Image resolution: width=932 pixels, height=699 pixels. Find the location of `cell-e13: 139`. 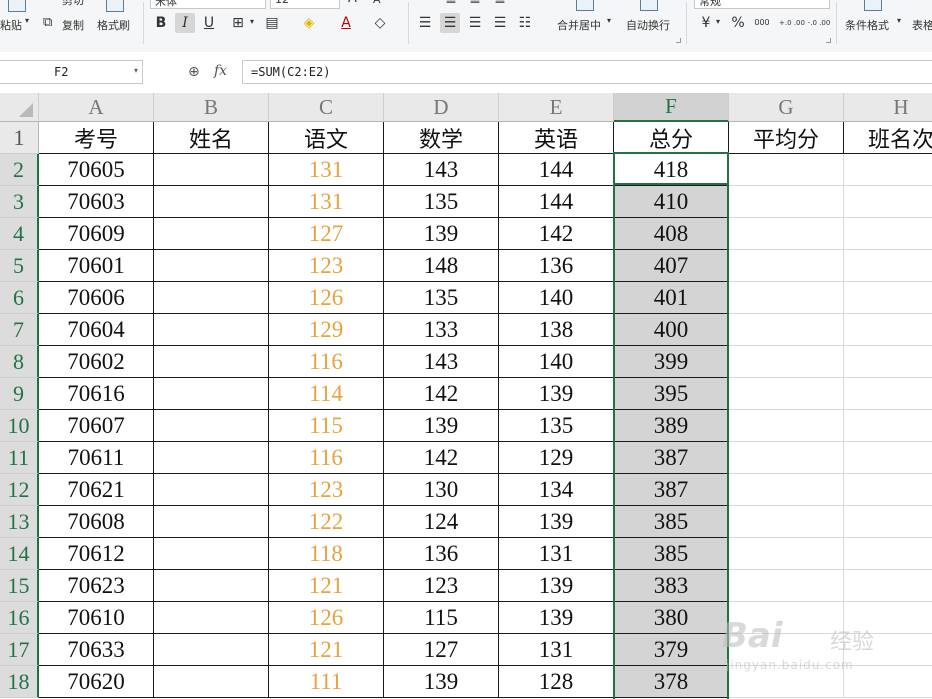

cell-e13: 139 is located at coordinates (556, 522).